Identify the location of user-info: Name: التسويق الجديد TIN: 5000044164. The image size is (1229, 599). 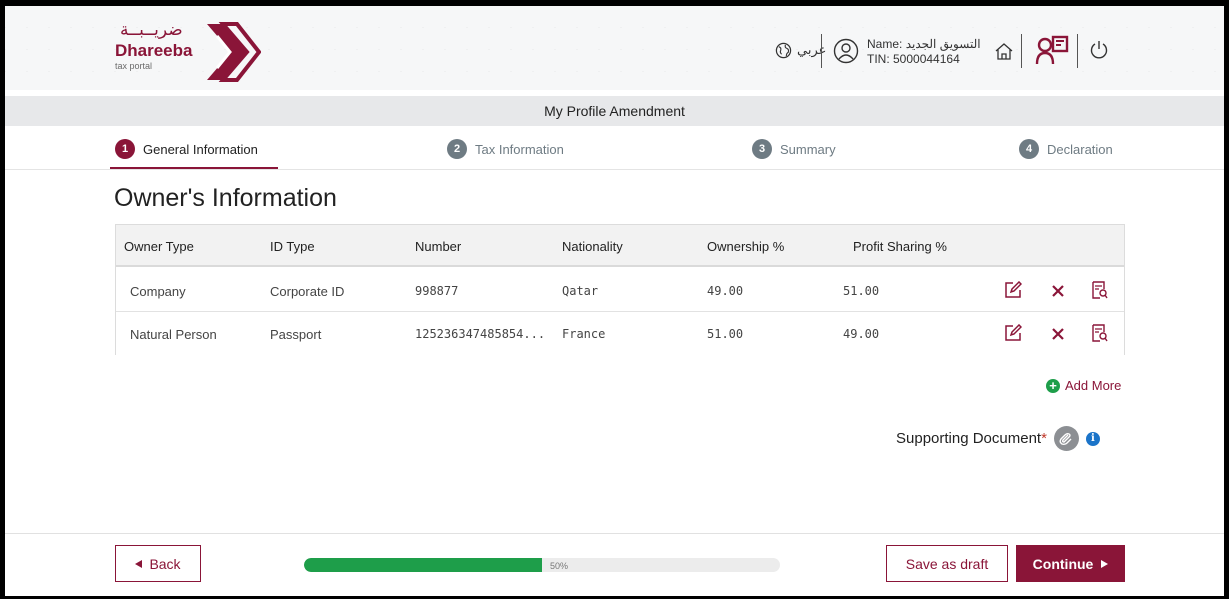
(924, 52).